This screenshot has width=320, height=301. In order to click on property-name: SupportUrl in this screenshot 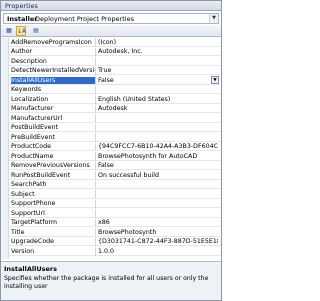, I will do `click(28, 213)`.